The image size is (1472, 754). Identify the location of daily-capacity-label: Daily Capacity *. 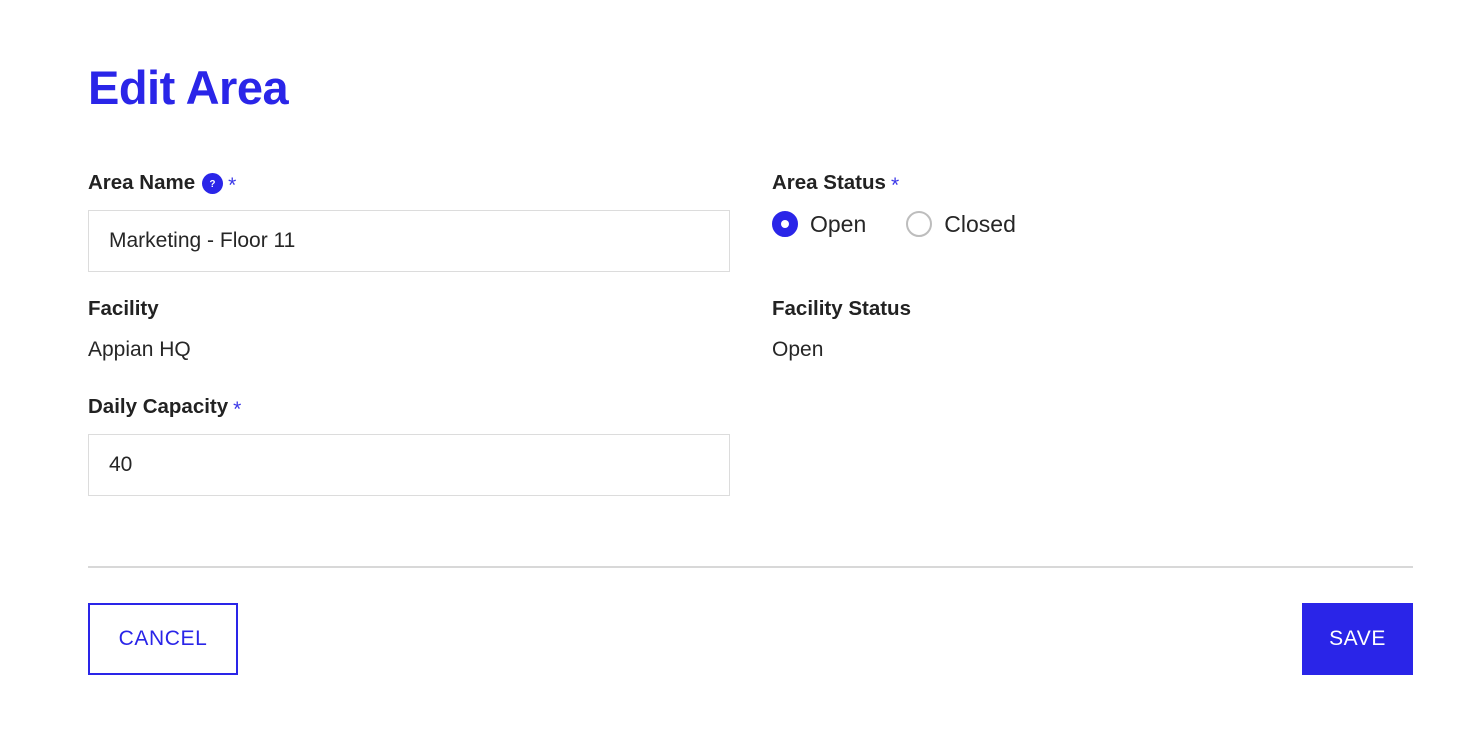
(430, 407).